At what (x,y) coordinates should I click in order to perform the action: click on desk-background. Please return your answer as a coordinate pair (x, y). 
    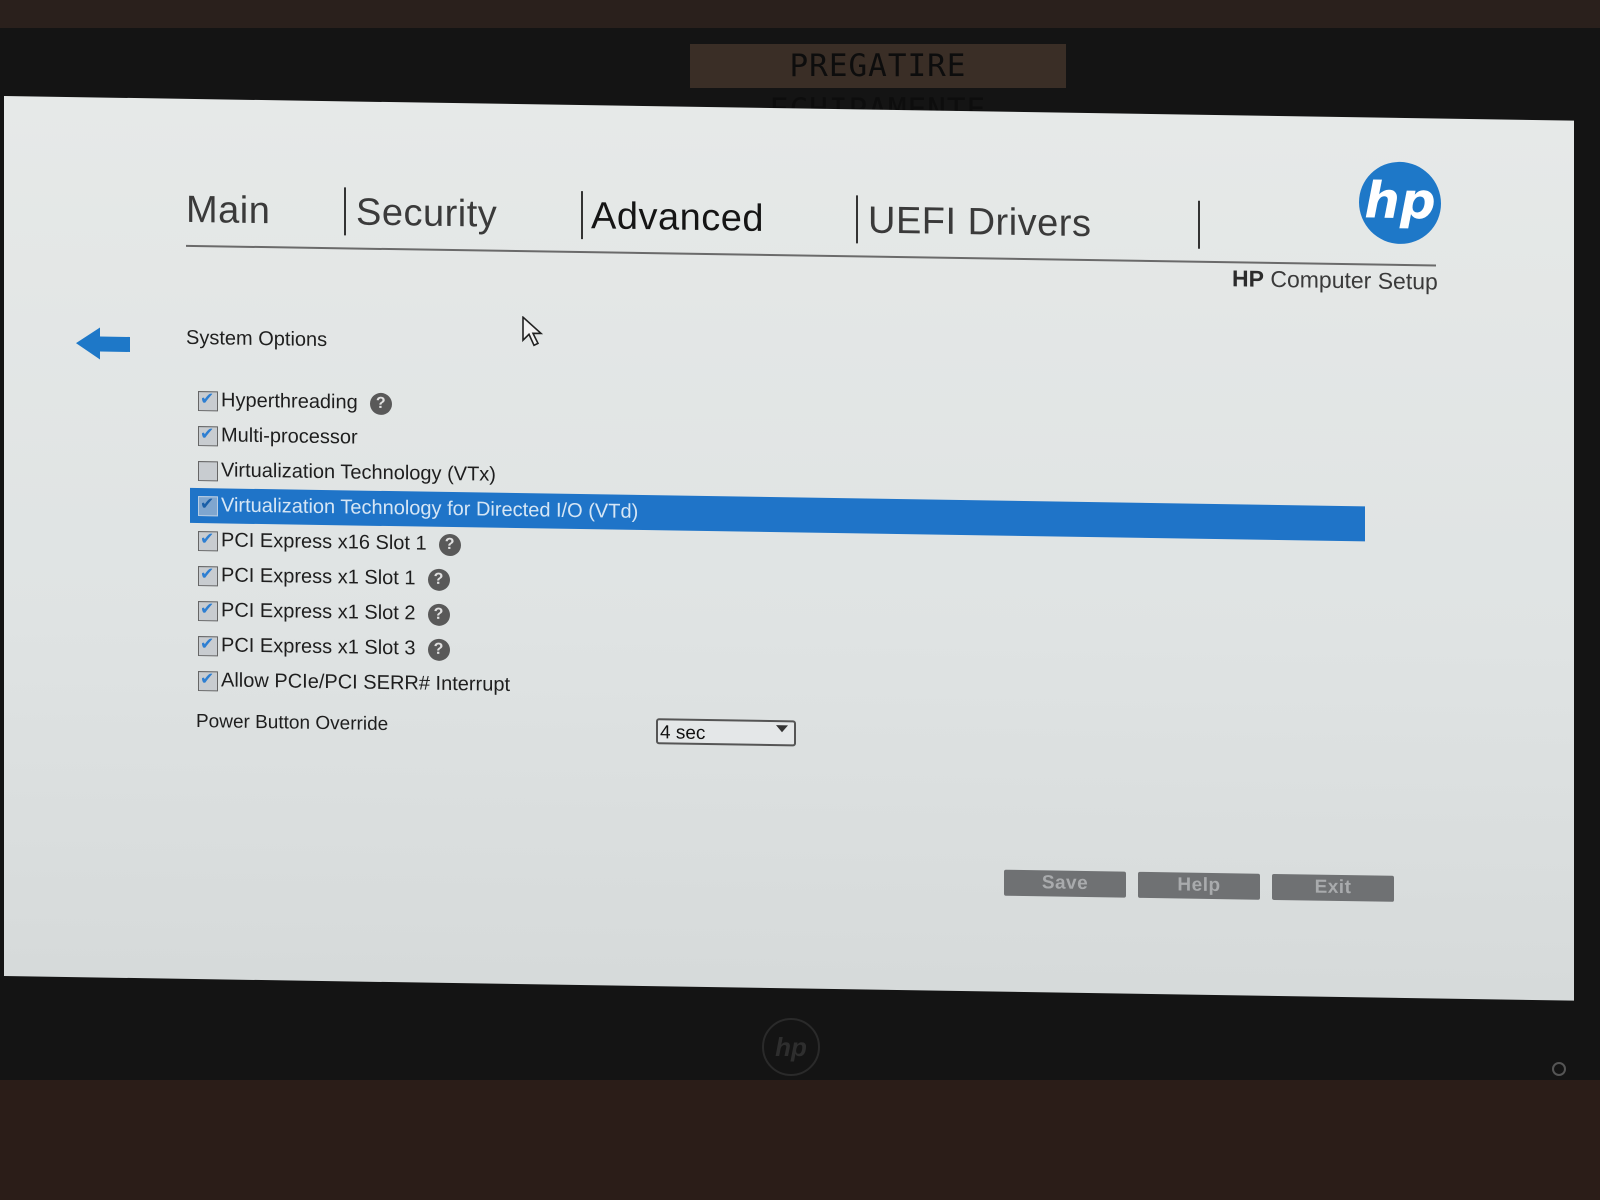
    Looking at the image, I should click on (800, 1140).